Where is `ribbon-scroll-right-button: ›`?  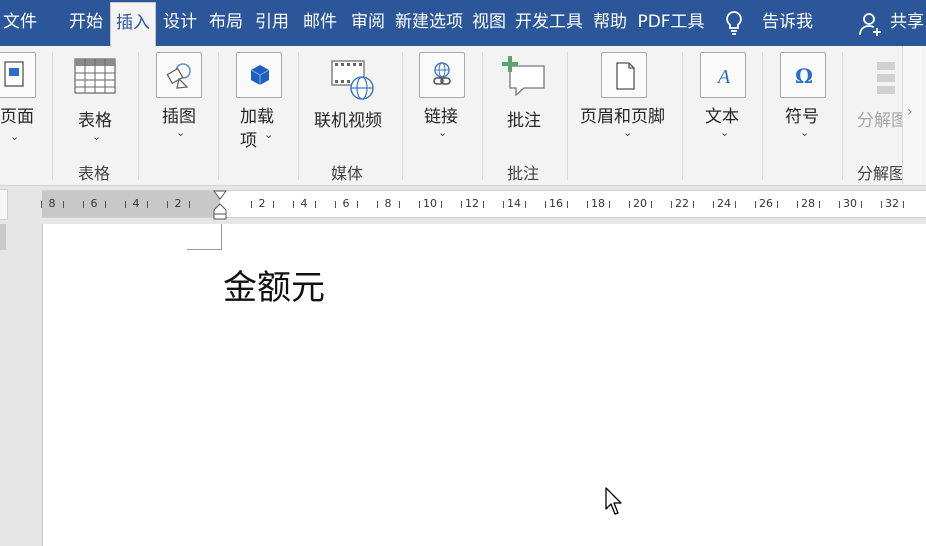 ribbon-scroll-right-button: › is located at coordinates (912, 115).